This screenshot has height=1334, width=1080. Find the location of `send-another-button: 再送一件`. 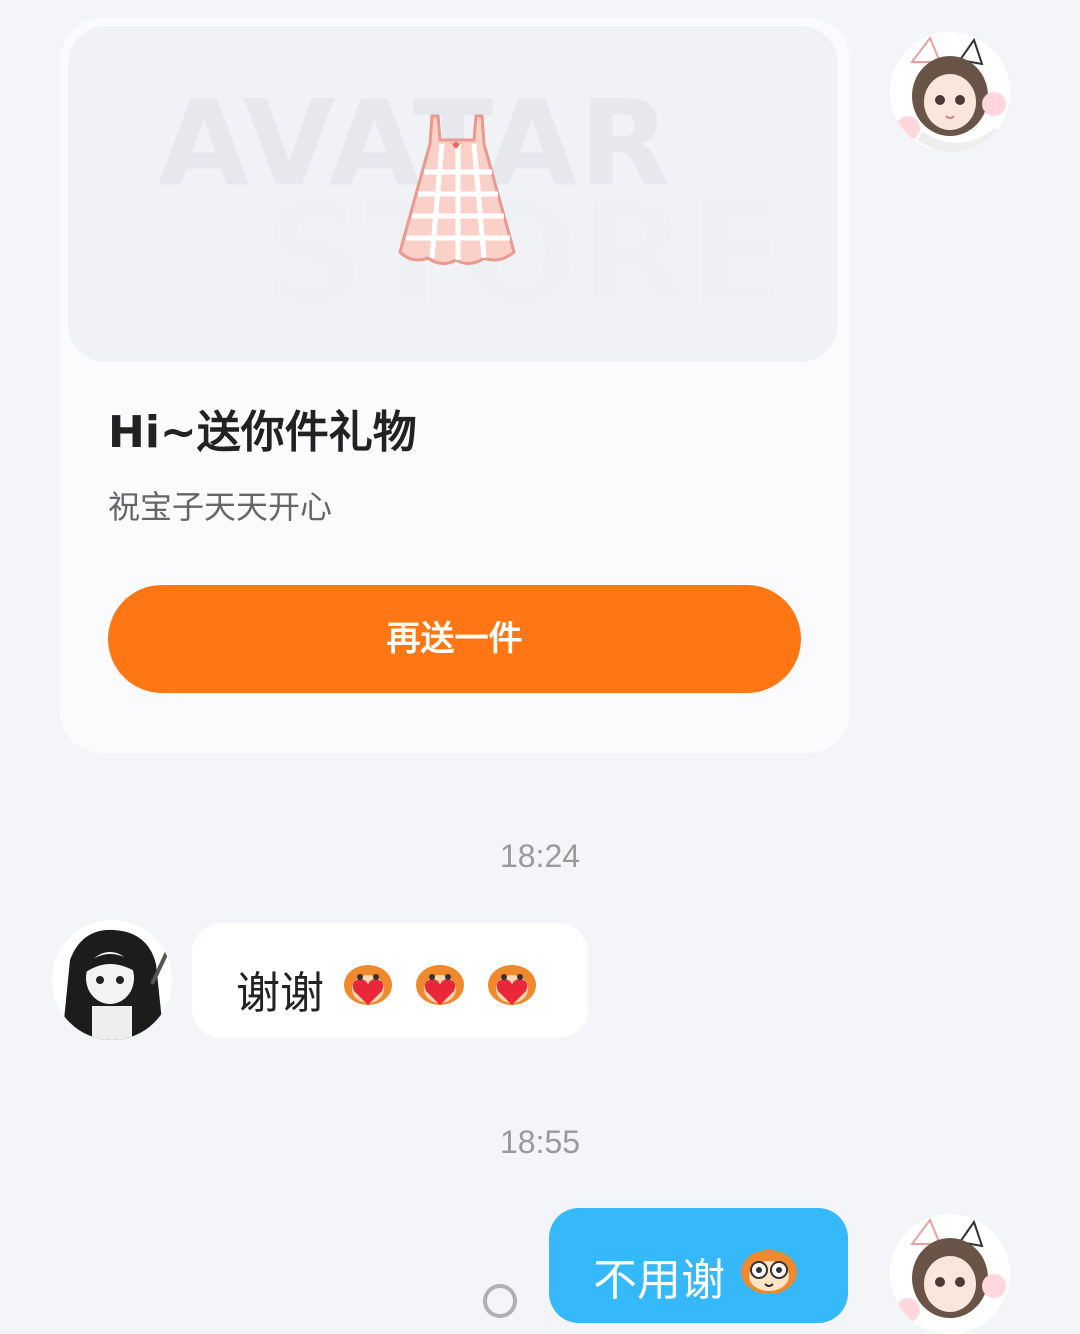

send-another-button: 再送一件 is located at coordinates (454, 639).